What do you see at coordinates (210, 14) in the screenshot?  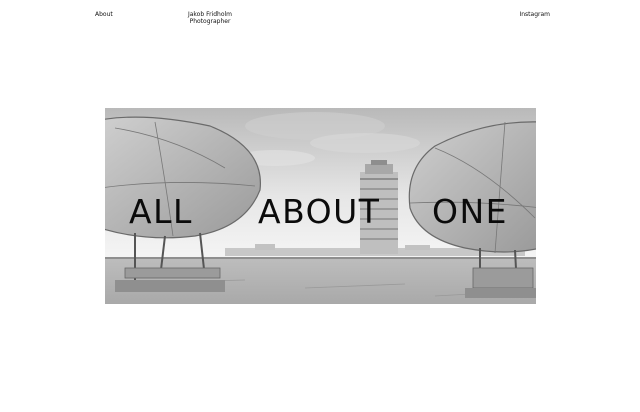 I see `brand-name: Jakob Fridholm` at bounding box center [210, 14].